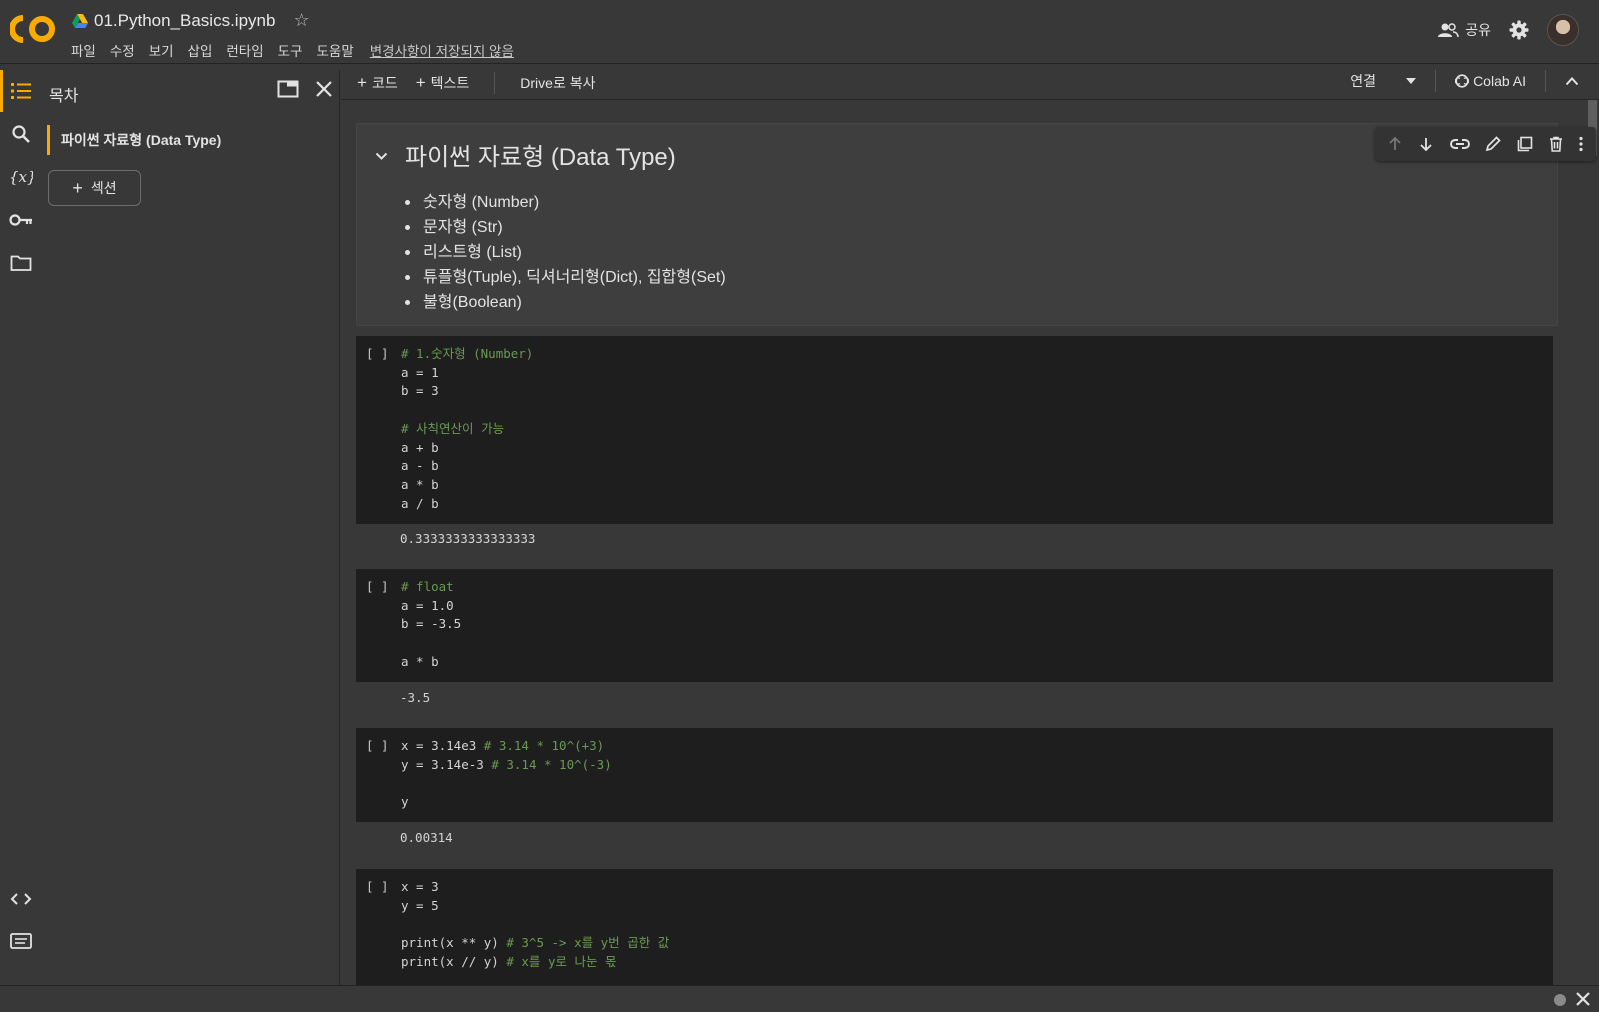 This screenshot has height=1012, width=1599. Describe the element at coordinates (1383, 81) in the screenshot. I see `connect-button: 연결` at that location.